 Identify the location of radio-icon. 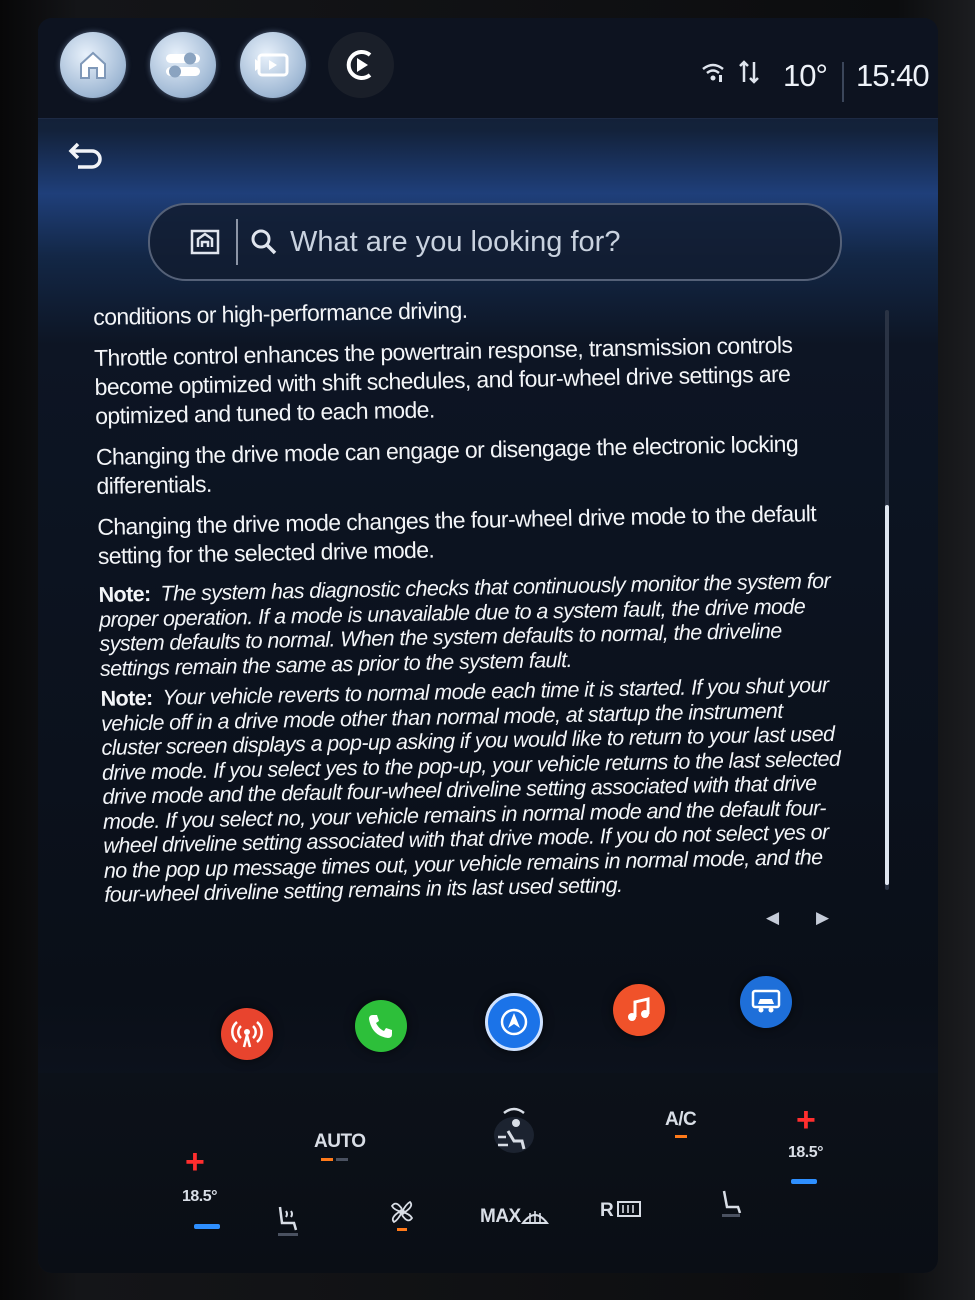
(247, 1034).